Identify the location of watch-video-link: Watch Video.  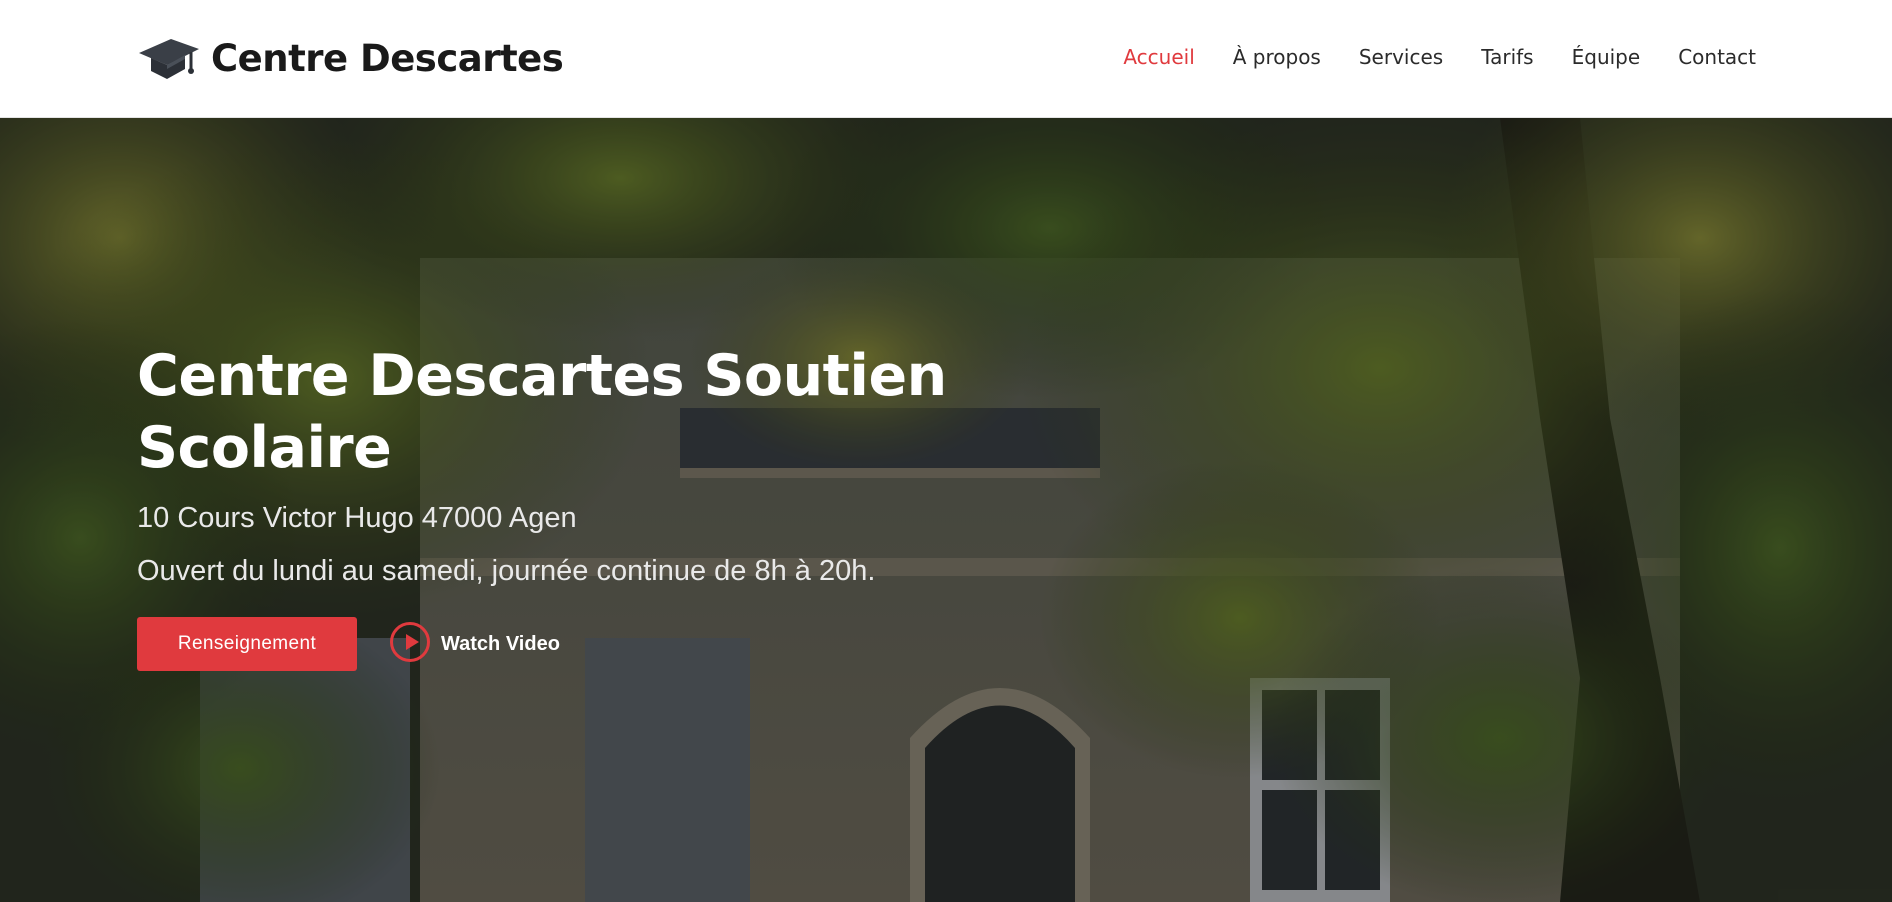
(474, 644).